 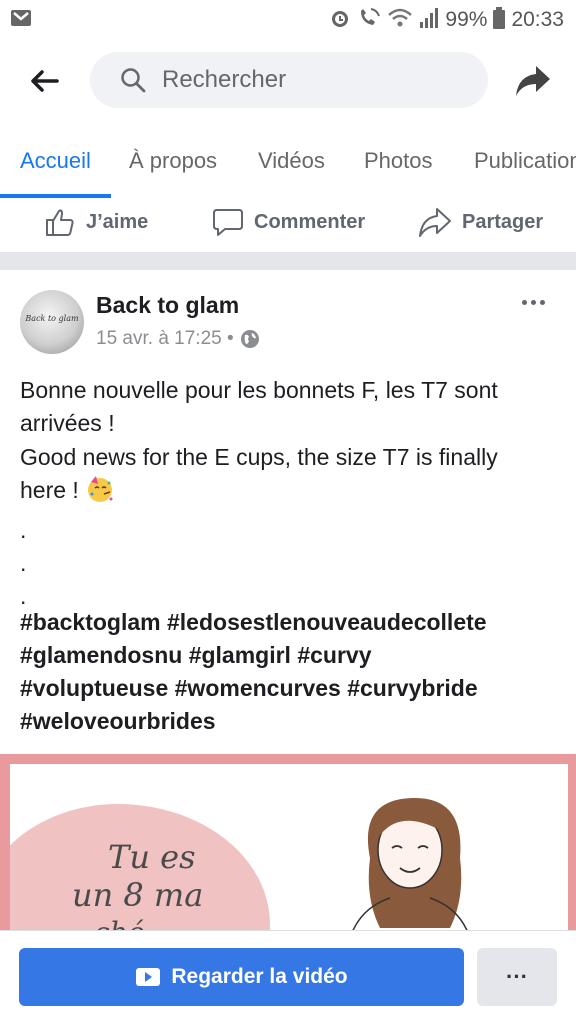 I want to click on tab-accueil: Accueil, so click(x=55, y=161).